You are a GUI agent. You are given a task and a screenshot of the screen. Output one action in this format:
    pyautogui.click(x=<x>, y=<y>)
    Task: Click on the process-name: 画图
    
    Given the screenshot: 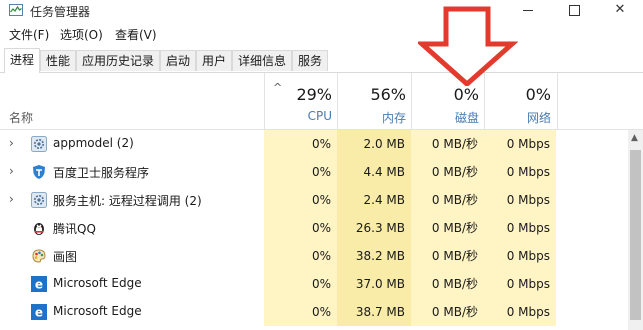 What is the action you would take?
    pyautogui.click(x=65, y=257)
    